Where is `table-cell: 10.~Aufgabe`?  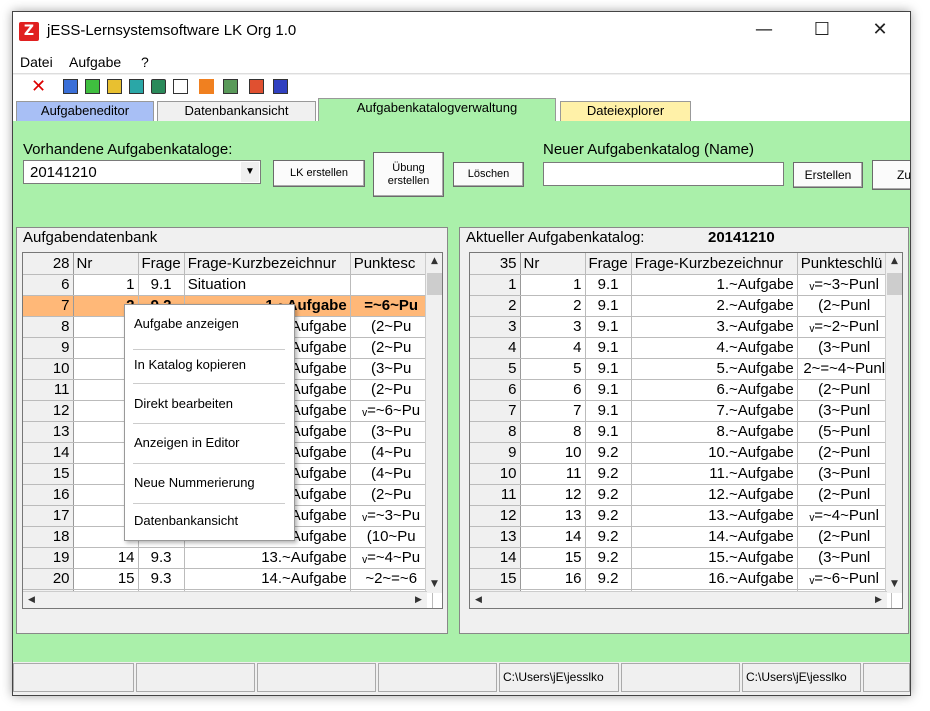 table-cell: 10.~Aufgabe is located at coordinates (714, 453).